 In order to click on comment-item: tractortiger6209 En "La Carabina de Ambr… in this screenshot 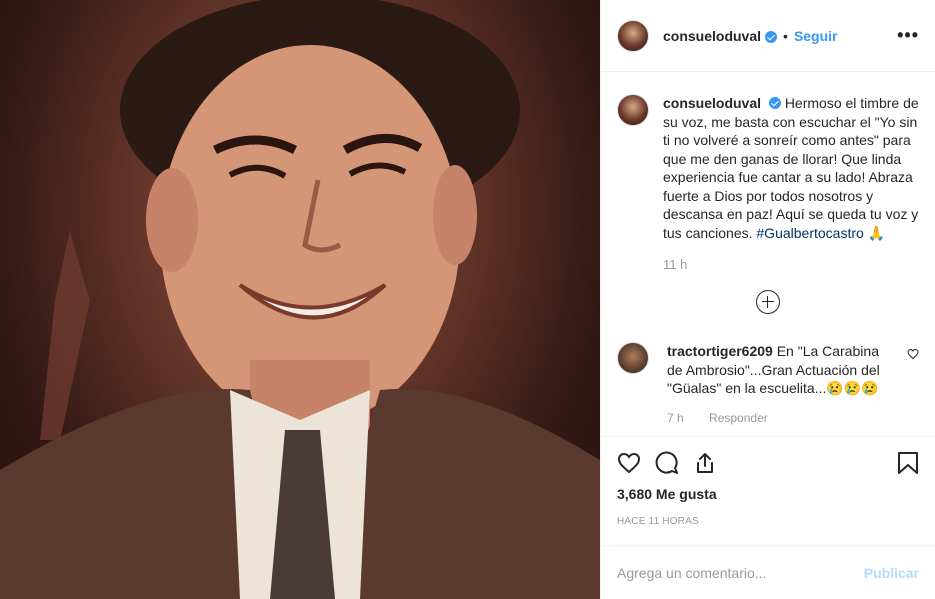, I will do `click(768, 370)`.